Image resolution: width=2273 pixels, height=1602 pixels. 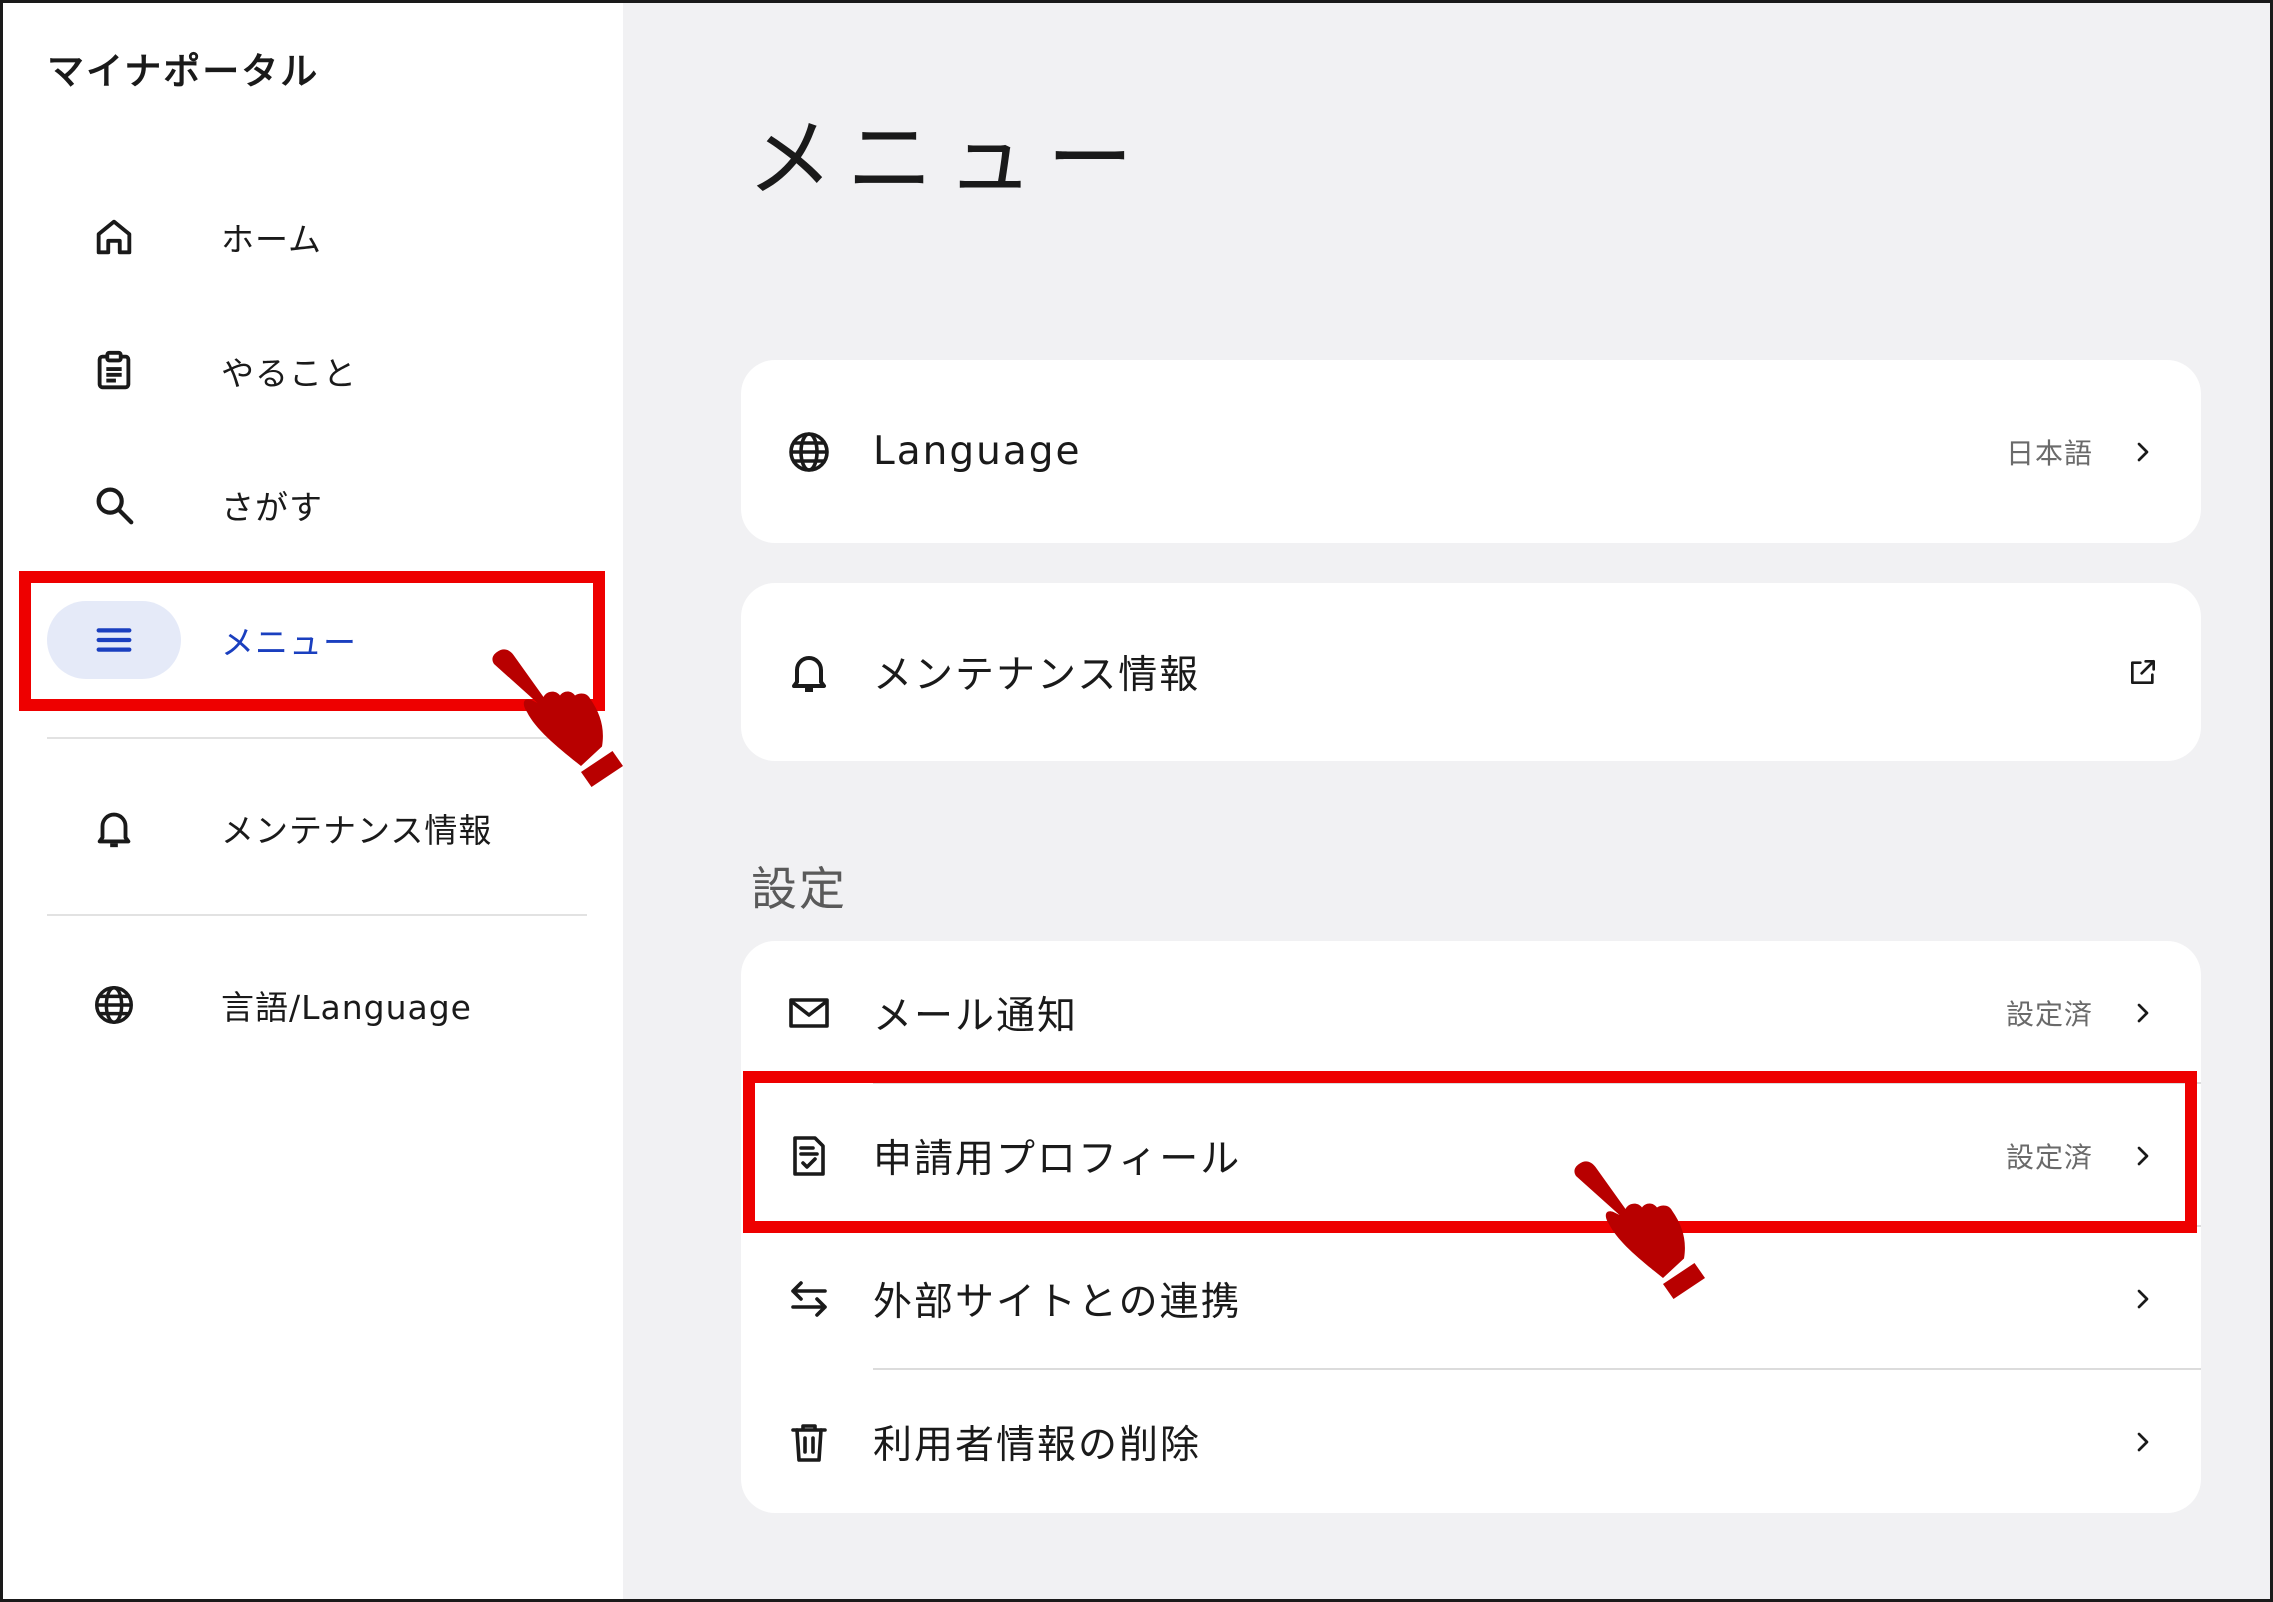 What do you see at coordinates (977, 451) in the screenshot?
I see `row-label: Language` at bounding box center [977, 451].